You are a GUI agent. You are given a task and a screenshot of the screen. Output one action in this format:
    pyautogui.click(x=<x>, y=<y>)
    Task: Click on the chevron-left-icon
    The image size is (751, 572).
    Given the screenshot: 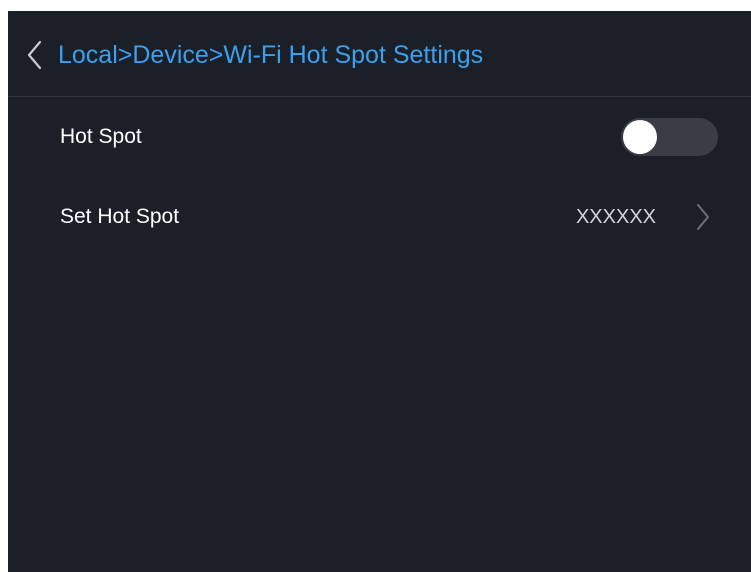 What is the action you would take?
    pyautogui.click(x=35, y=55)
    